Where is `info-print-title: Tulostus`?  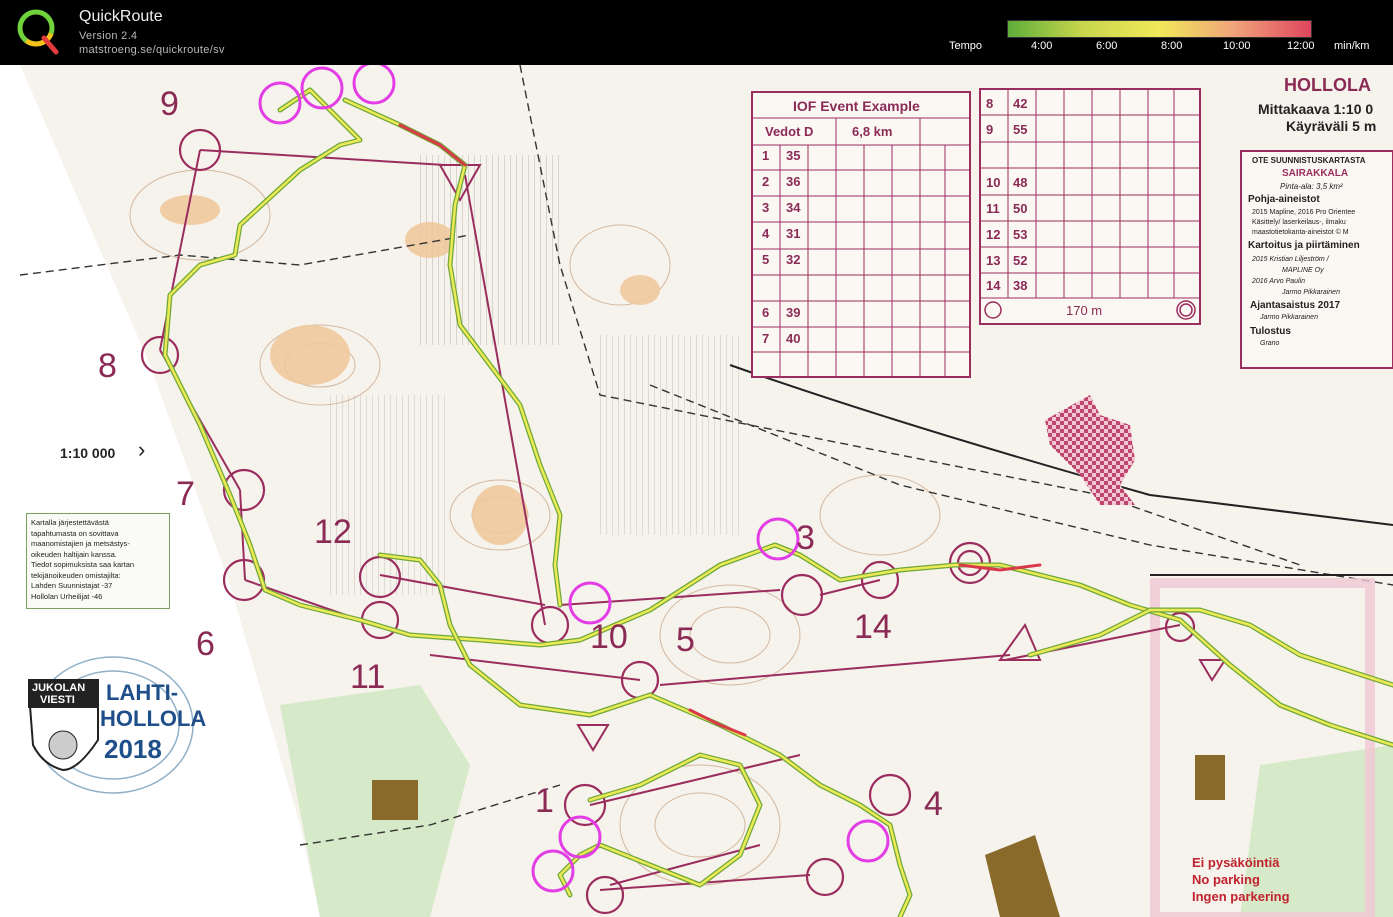
info-print-title: Tulostus is located at coordinates (1270, 331).